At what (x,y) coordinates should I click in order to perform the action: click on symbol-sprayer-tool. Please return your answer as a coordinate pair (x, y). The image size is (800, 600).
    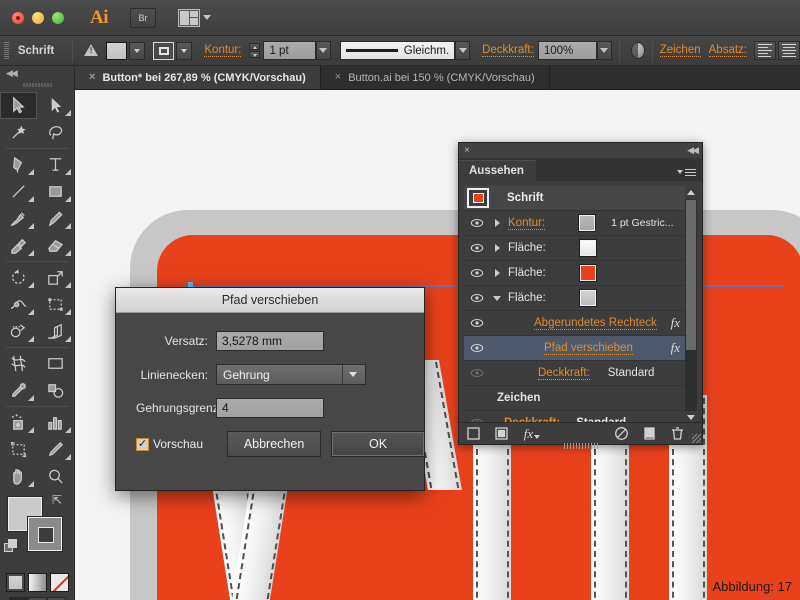
    Looking at the image, I should click on (18, 422).